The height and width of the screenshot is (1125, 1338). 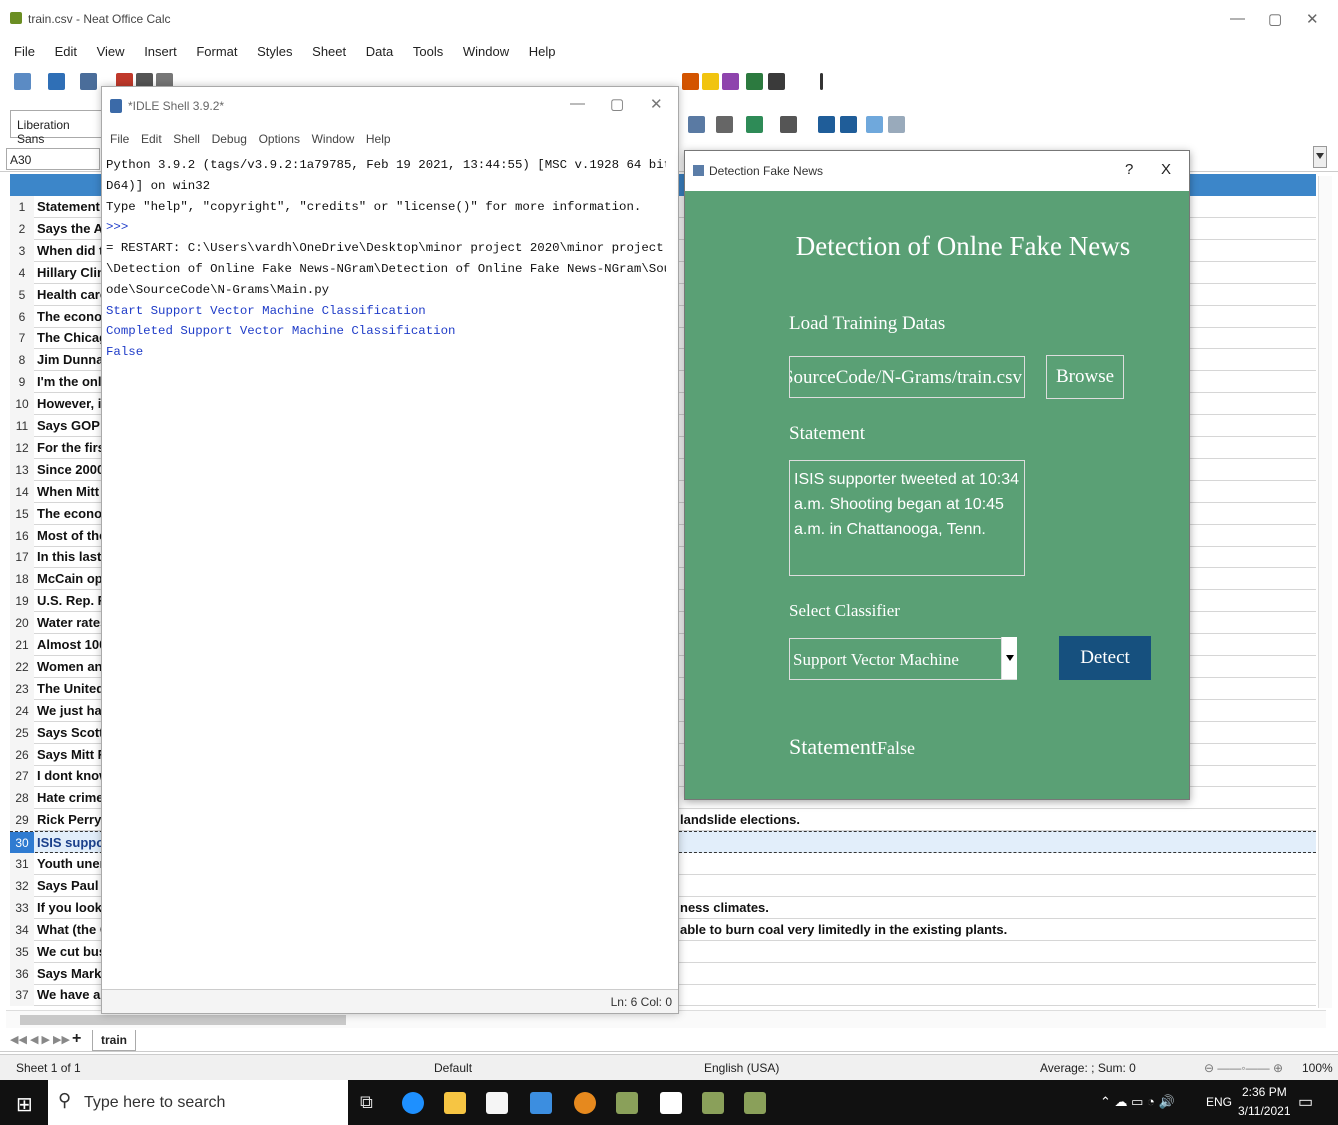 I want to click on row-number: 7, so click(x=22, y=338).